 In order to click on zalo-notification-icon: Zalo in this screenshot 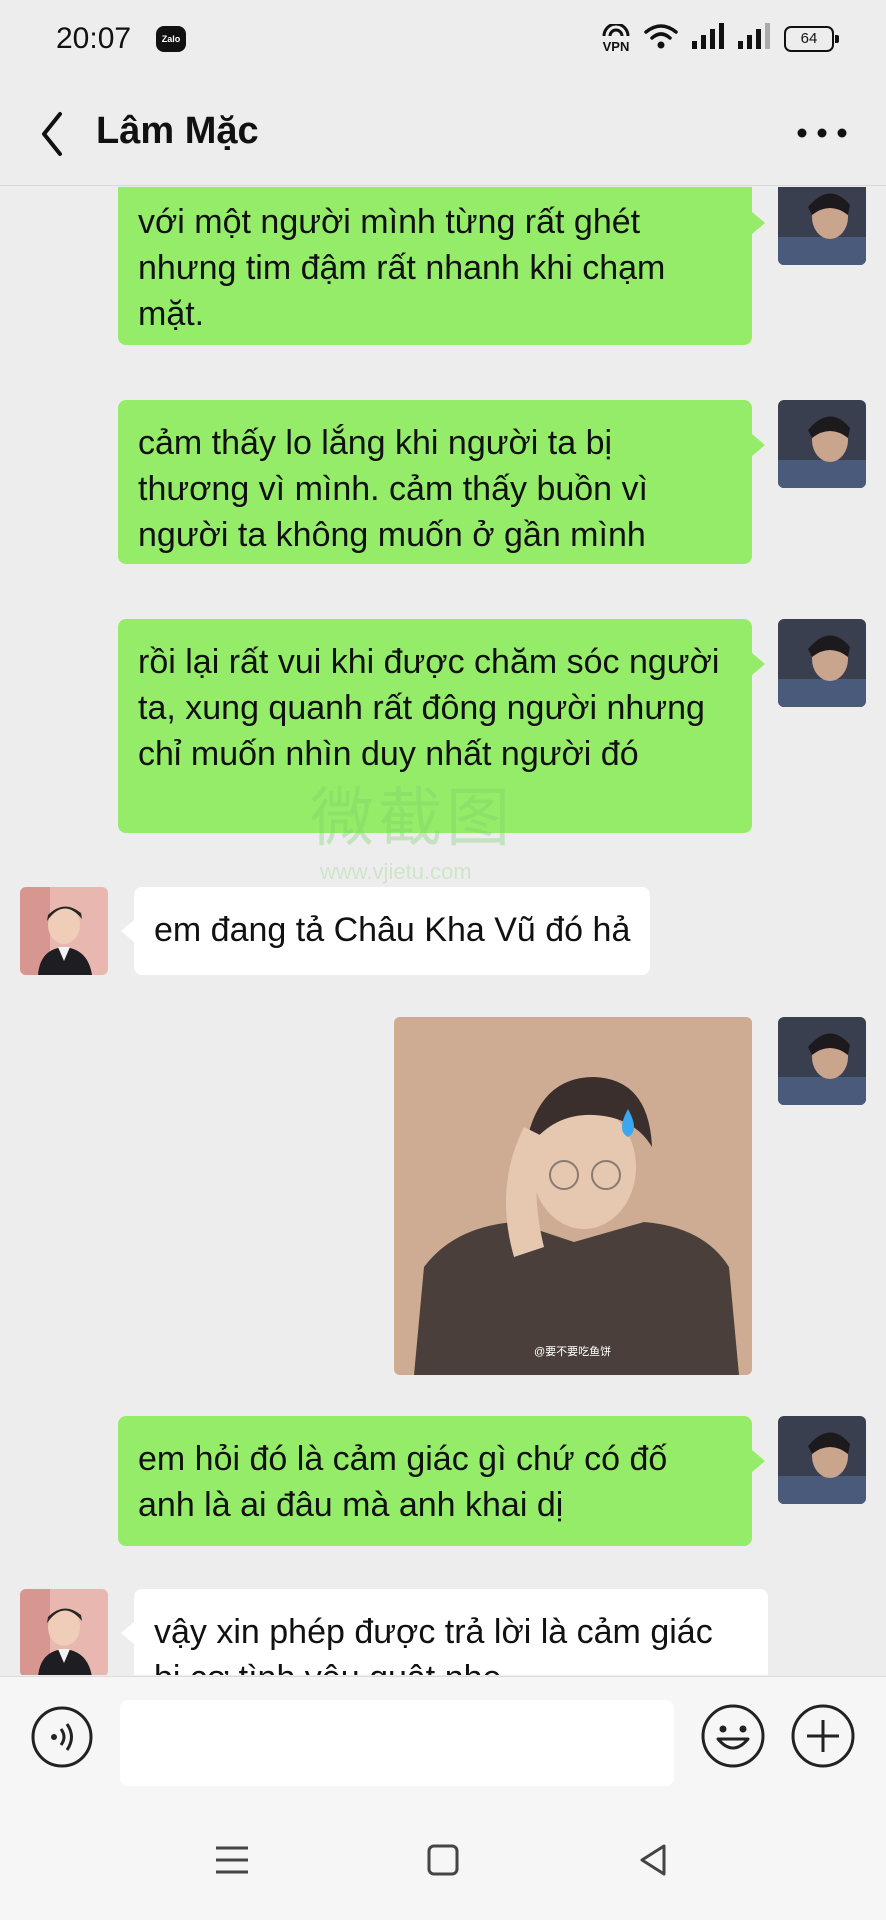, I will do `click(171, 39)`.